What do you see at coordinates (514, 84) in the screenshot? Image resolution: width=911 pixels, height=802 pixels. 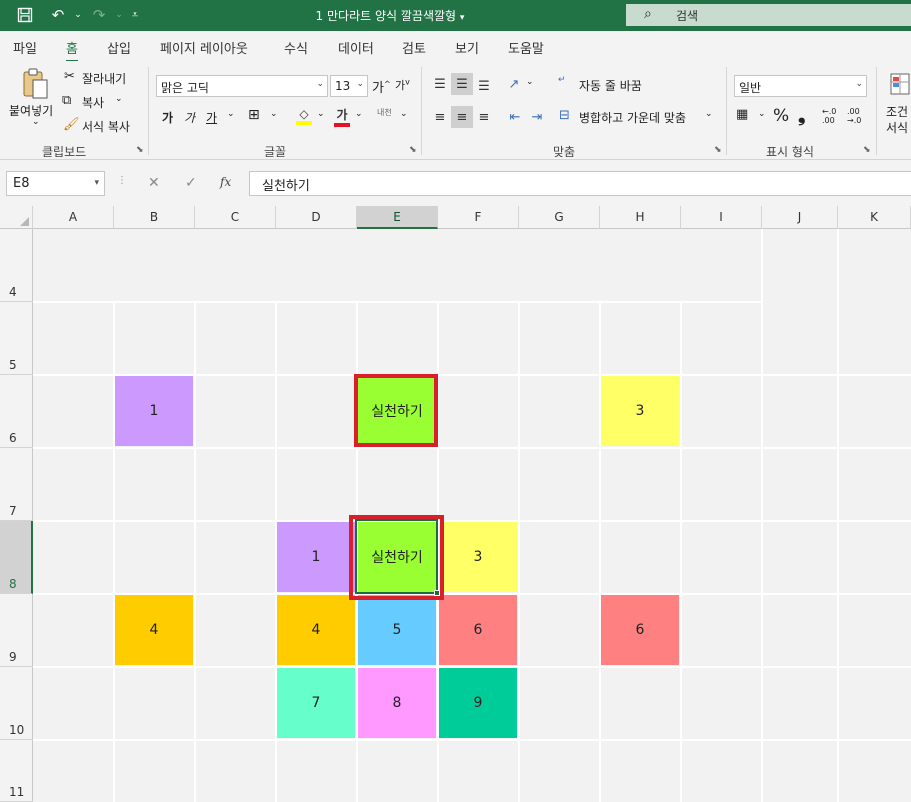 I see `orientation-icon: ↗` at bounding box center [514, 84].